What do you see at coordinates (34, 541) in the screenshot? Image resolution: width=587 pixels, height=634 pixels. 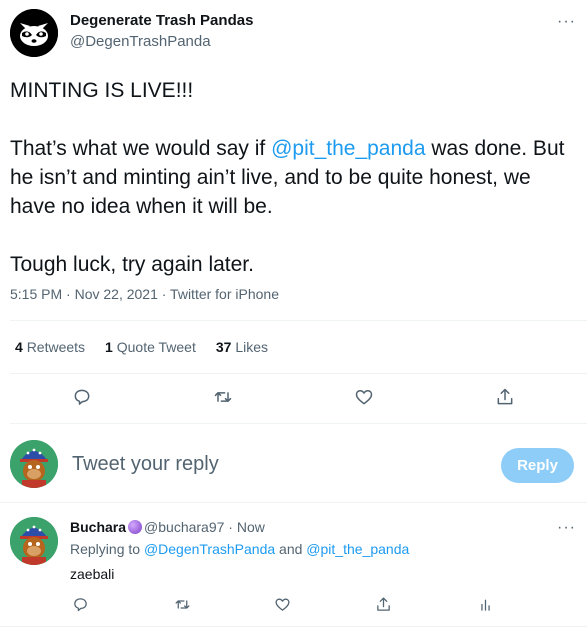 I see `reply-author-avatar` at bounding box center [34, 541].